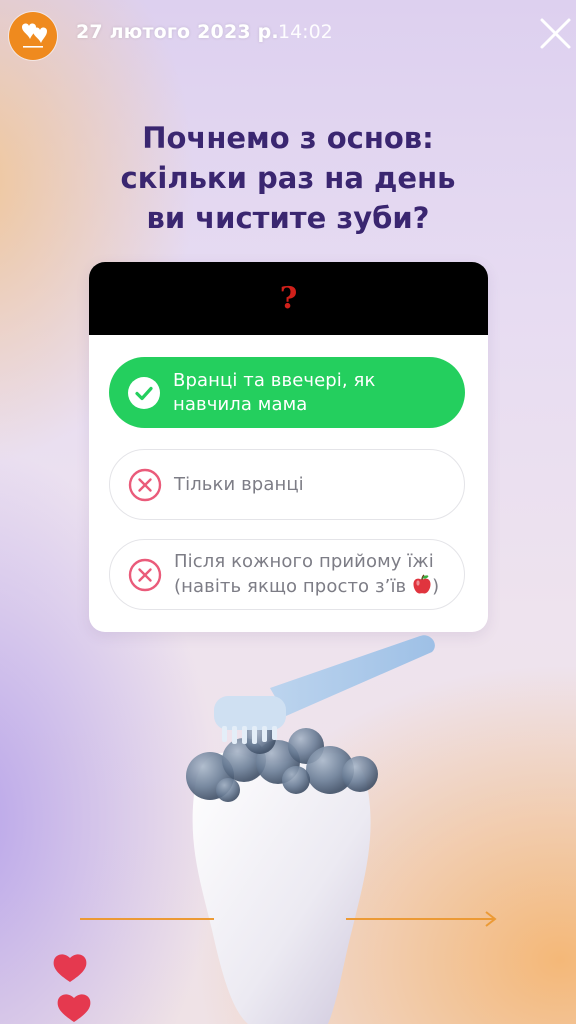 This screenshot has height=1024, width=576. I want to click on option-label: Вранці та ввечері, як навчила мама, so click(274, 393).